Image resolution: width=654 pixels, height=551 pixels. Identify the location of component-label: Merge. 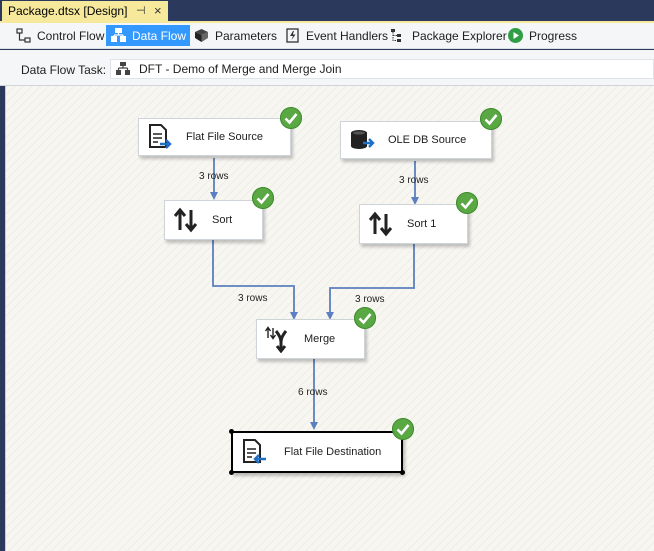
(320, 339).